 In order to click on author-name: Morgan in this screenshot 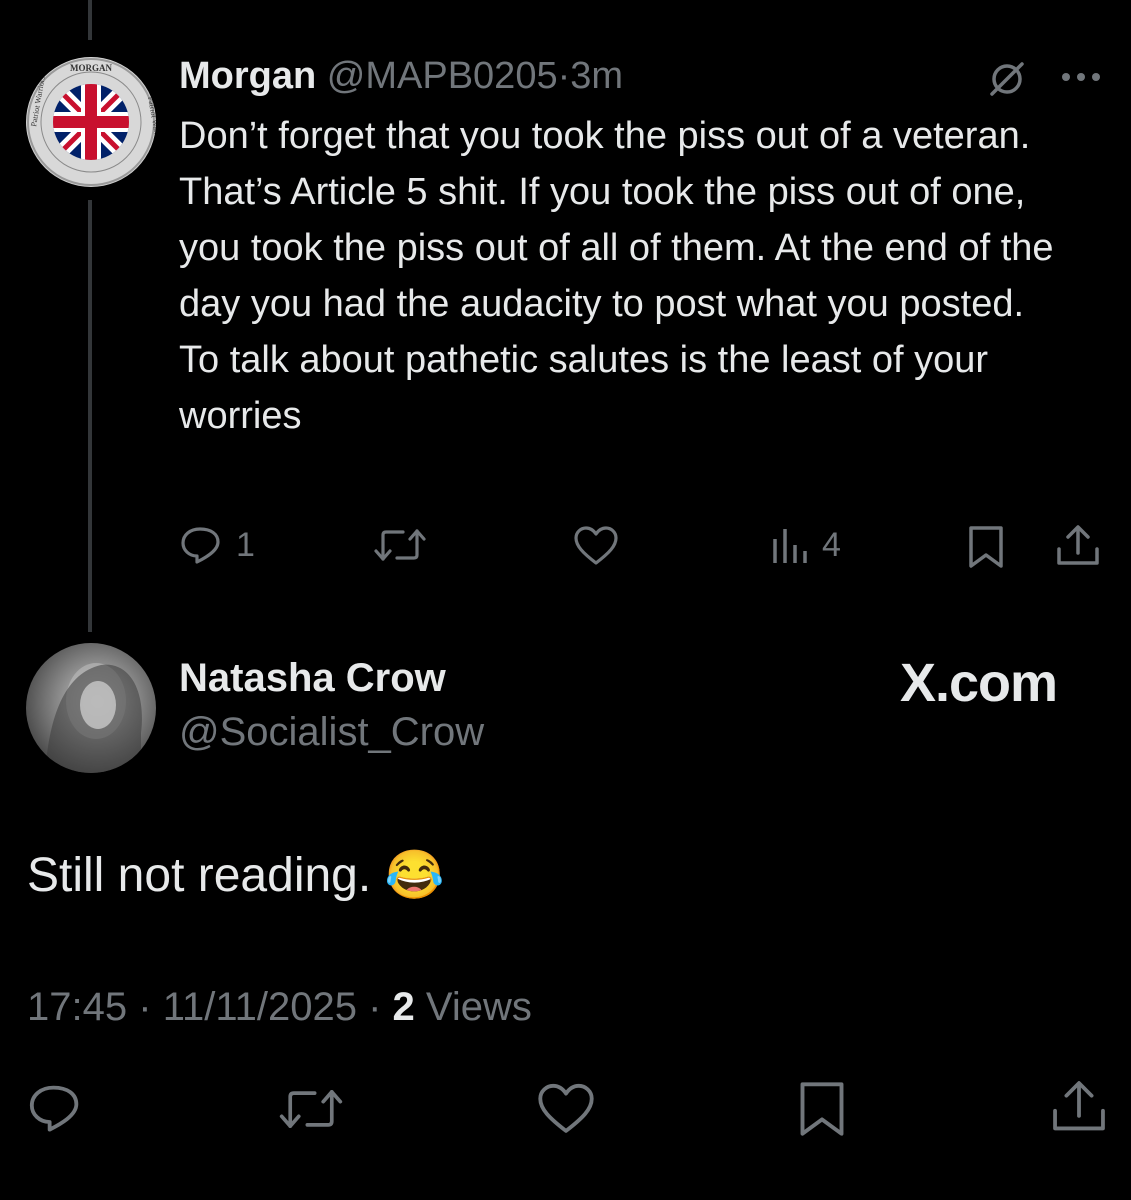, I will do `click(247, 76)`.